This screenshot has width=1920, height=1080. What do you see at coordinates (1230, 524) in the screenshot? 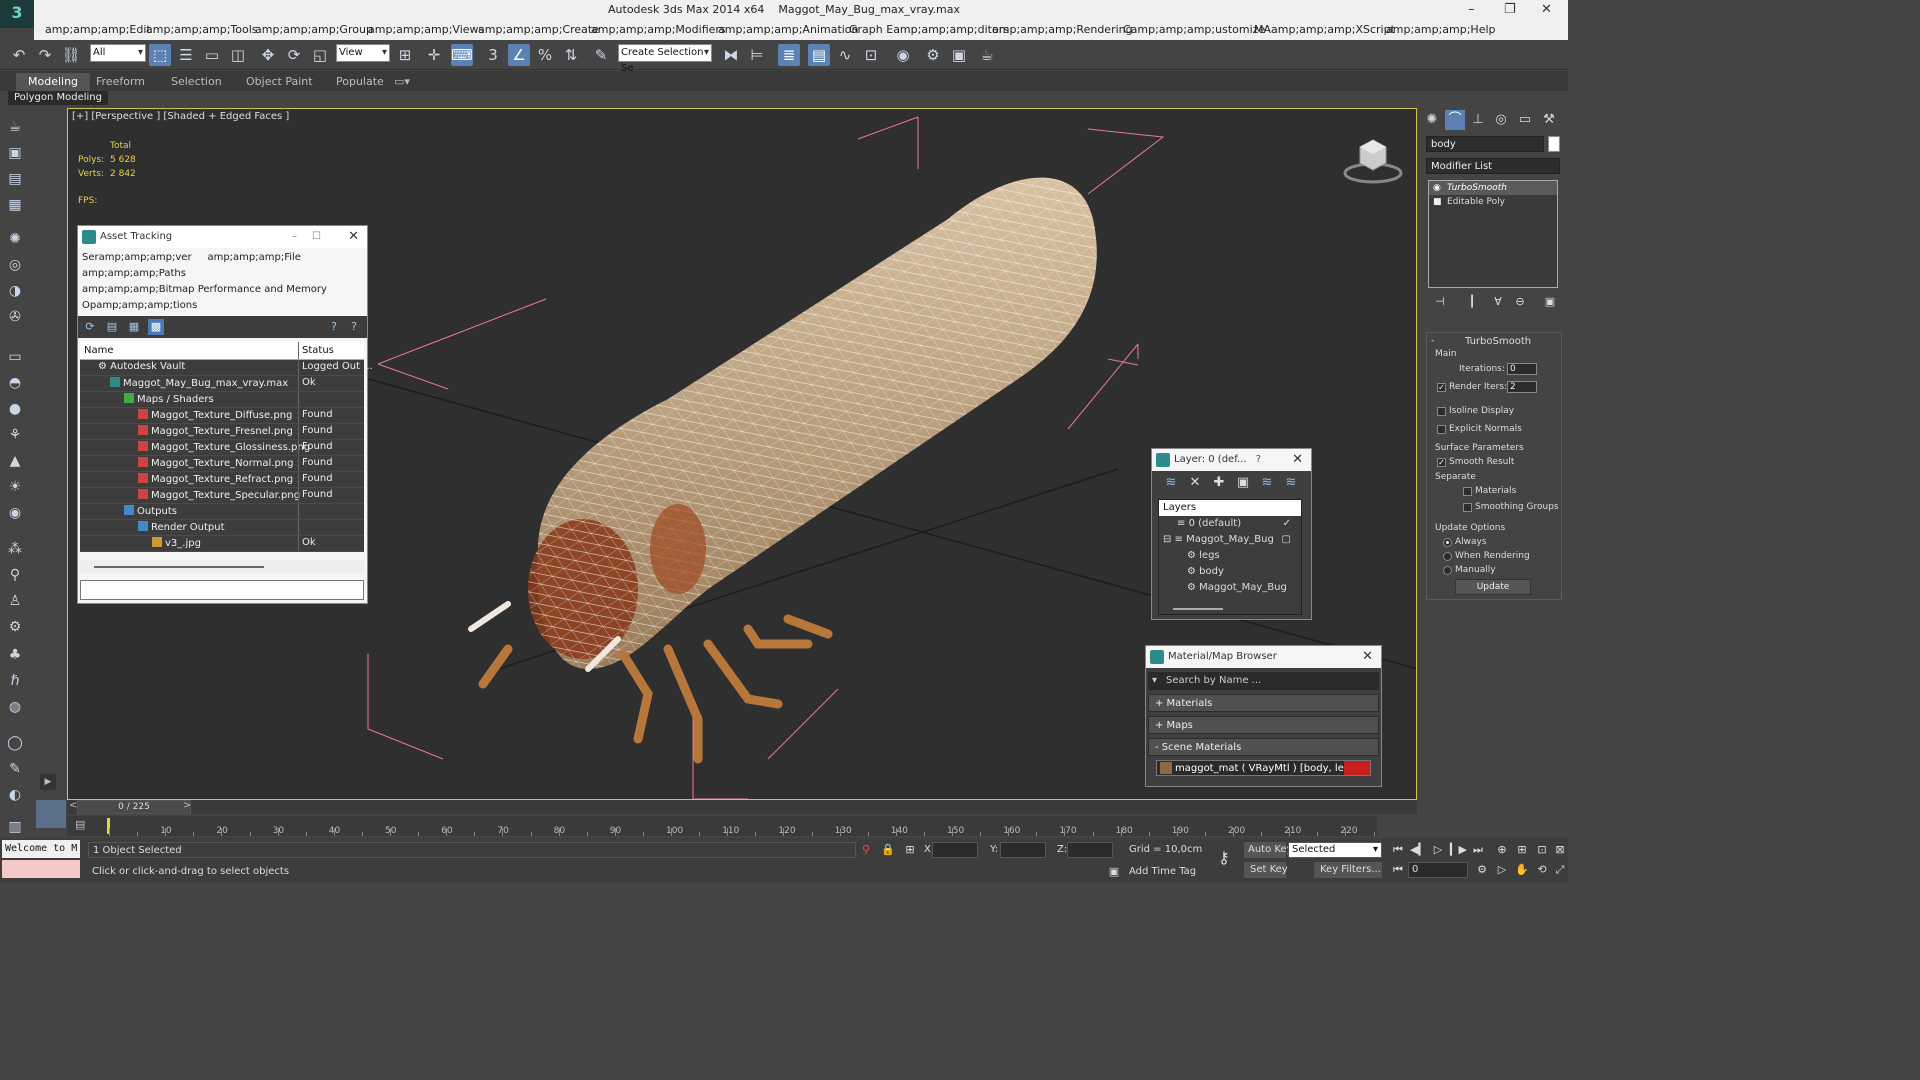
I see `list-item: ≡ 0 (default) ✓` at bounding box center [1230, 524].